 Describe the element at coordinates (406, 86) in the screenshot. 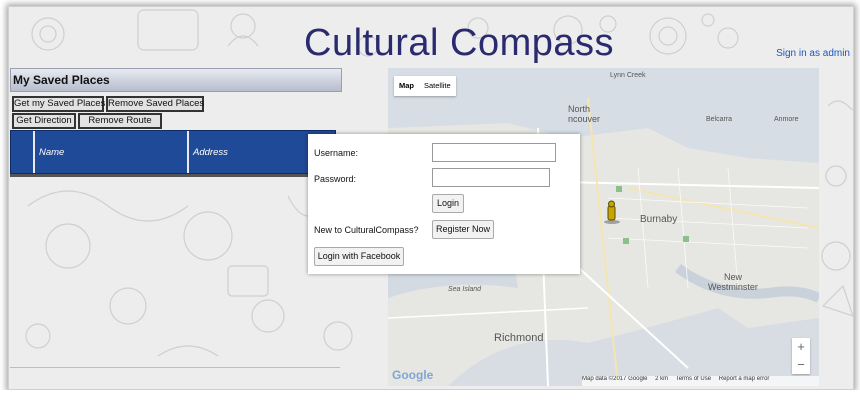

I see `map-type-map: Map` at that location.